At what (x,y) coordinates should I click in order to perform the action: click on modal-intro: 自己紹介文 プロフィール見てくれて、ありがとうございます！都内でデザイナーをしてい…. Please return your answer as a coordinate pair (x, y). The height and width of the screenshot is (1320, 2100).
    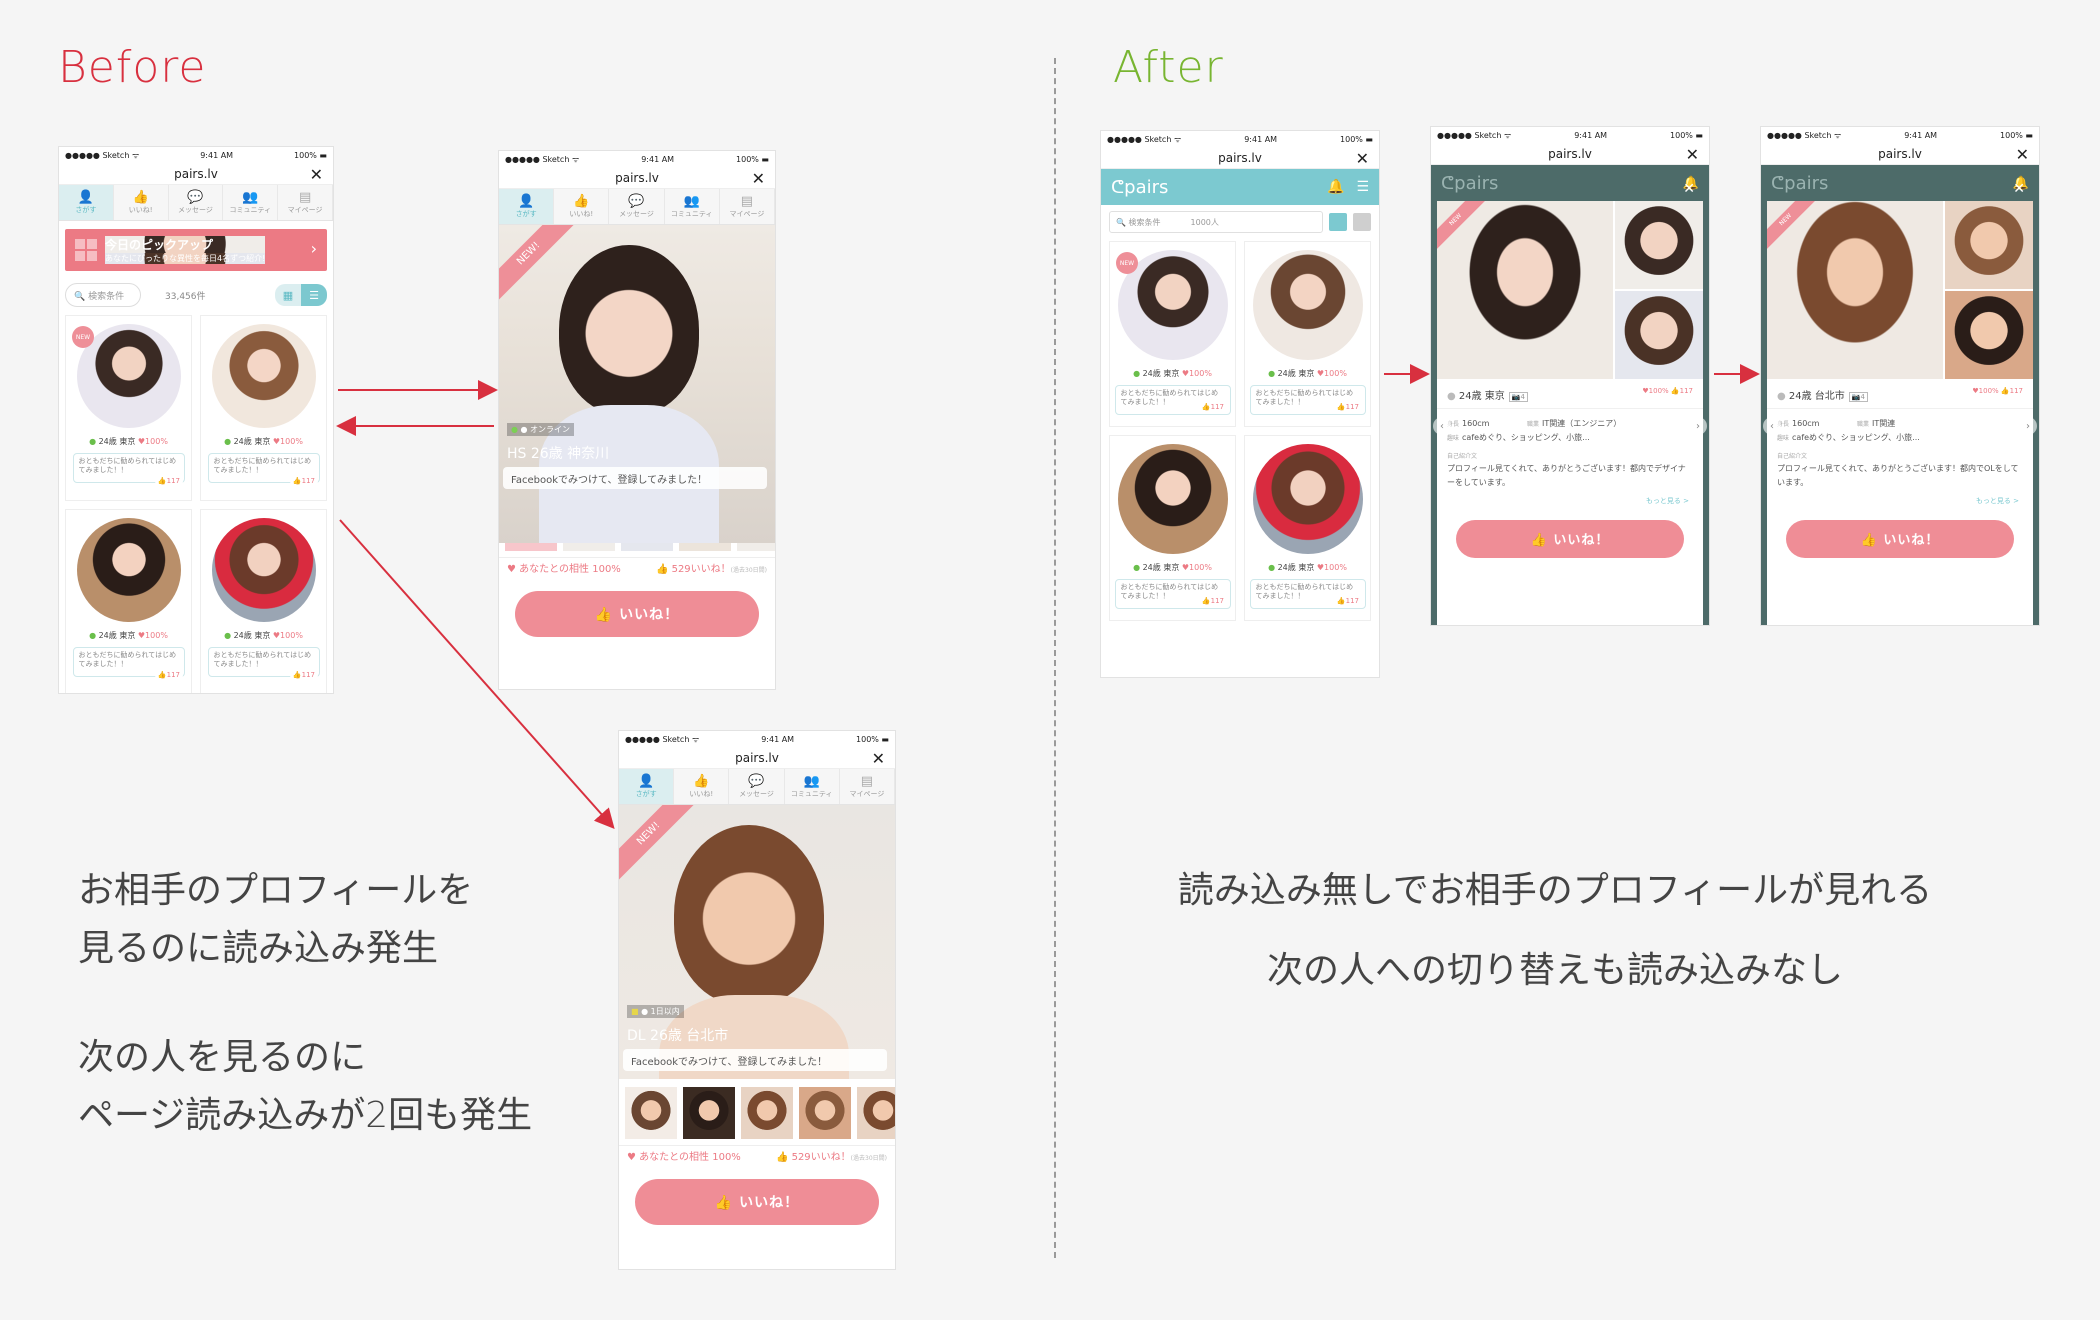
    Looking at the image, I should click on (1566, 470).